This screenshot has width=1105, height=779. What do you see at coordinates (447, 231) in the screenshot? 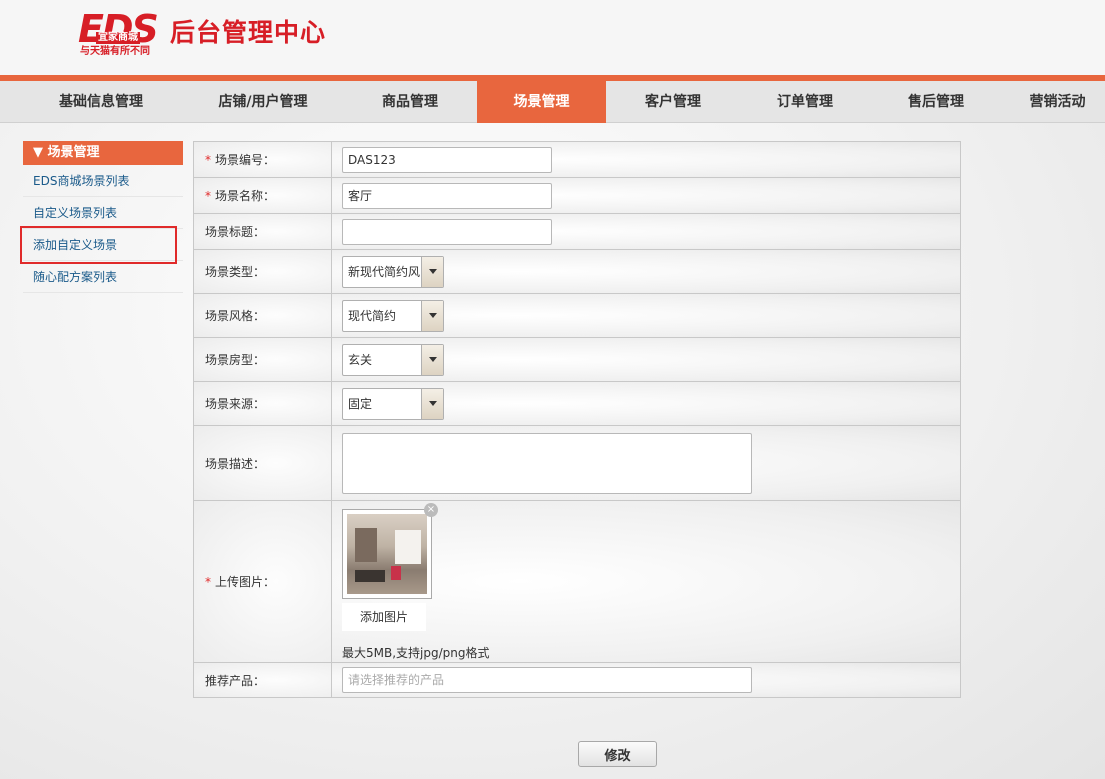
I see `scene-title-input` at bounding box center [447, 231].